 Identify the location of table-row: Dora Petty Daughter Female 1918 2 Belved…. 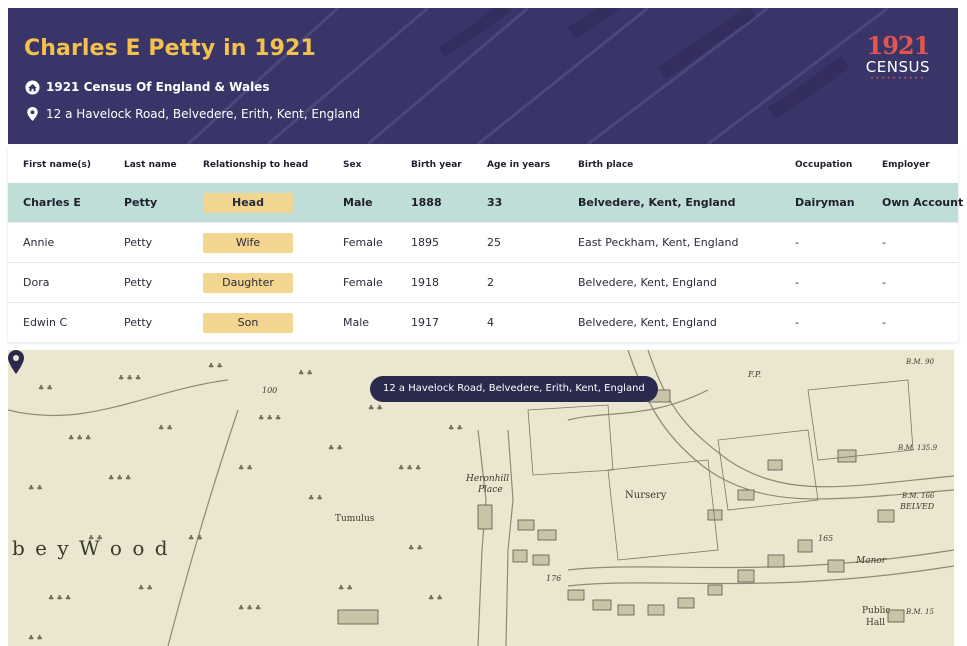
(483, 282).